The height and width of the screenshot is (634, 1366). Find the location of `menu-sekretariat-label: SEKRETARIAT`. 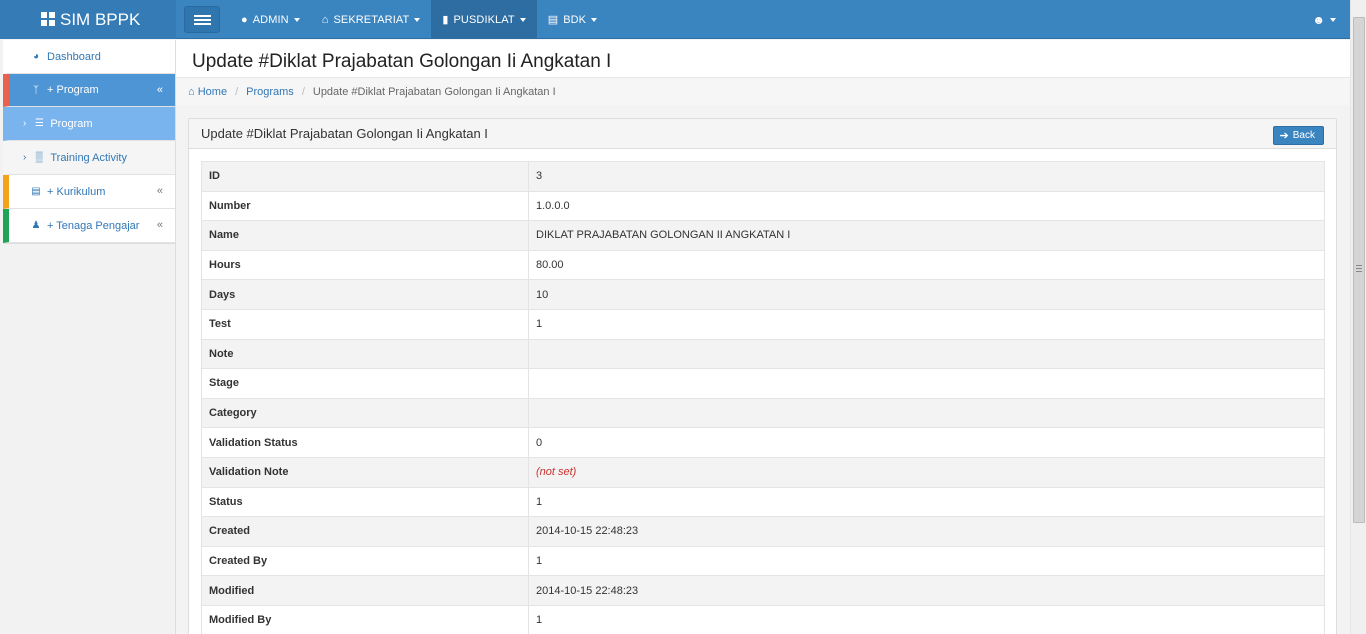

menu-sekretariat-label: SEKRETARIAT is located at coordinates (371, 19).